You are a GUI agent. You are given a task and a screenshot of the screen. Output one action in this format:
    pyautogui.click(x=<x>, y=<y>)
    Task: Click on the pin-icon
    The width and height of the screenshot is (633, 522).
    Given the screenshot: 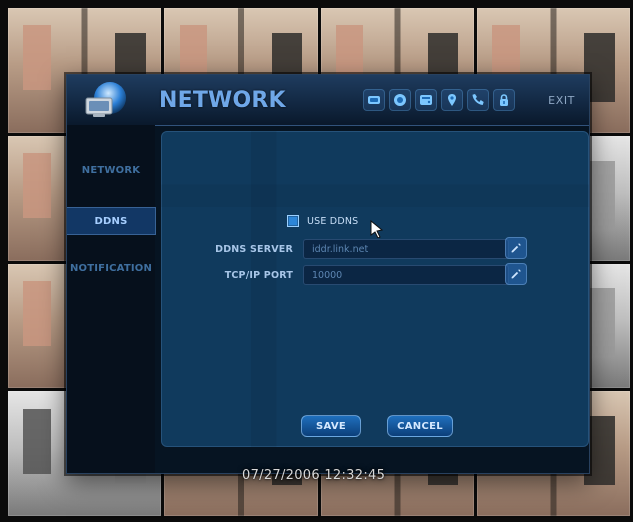 What is the action you would take?
    pyautogui.click(x=452, y=100)
    